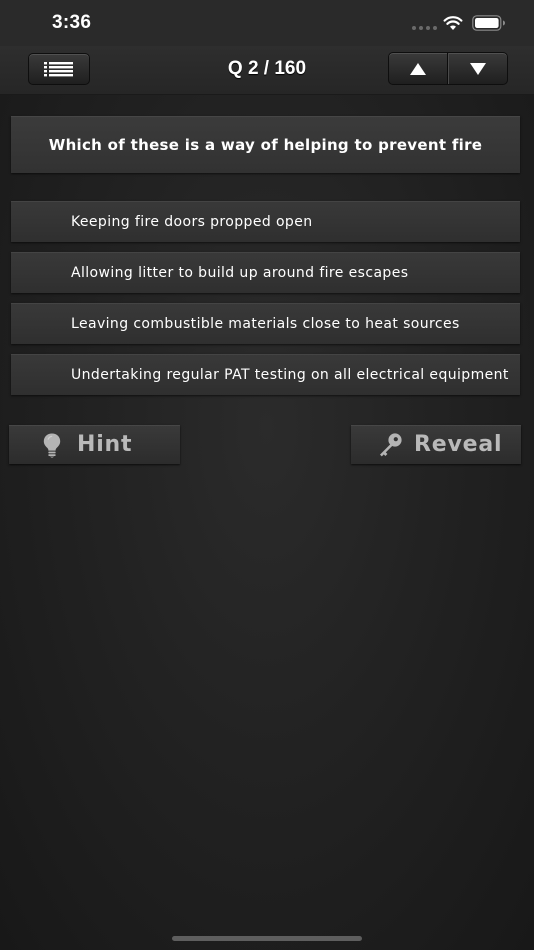  I want to click on reveal-label: Reveal, so click(458, 444).